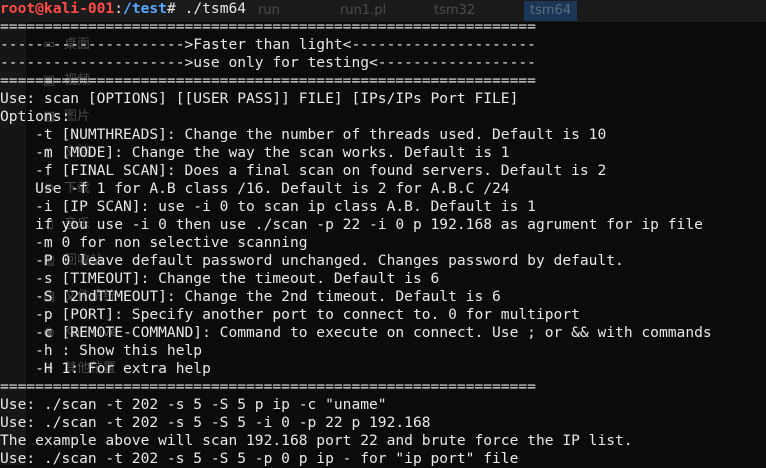 This screenshot has height=468, width=766. Describe the element at coordinates (215, 8) in the screenshot. I see `prompt-command: ./tsm64` at that location.